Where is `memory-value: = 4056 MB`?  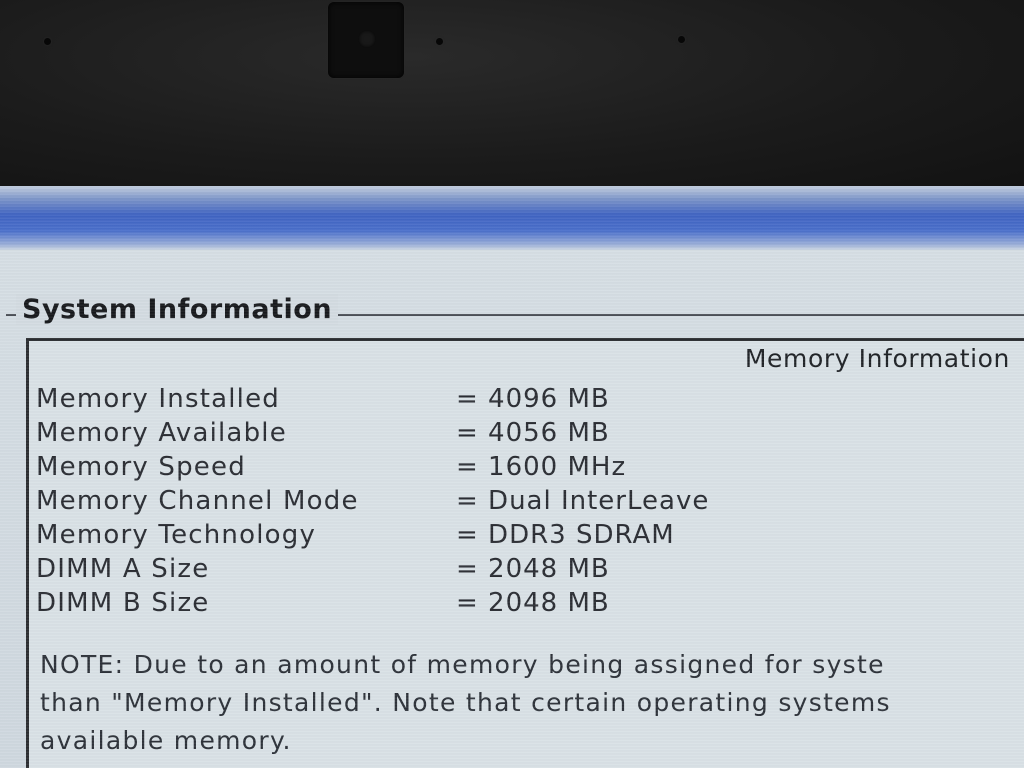 memory-value: = 4056 MB is located at coordinates (533, 433).